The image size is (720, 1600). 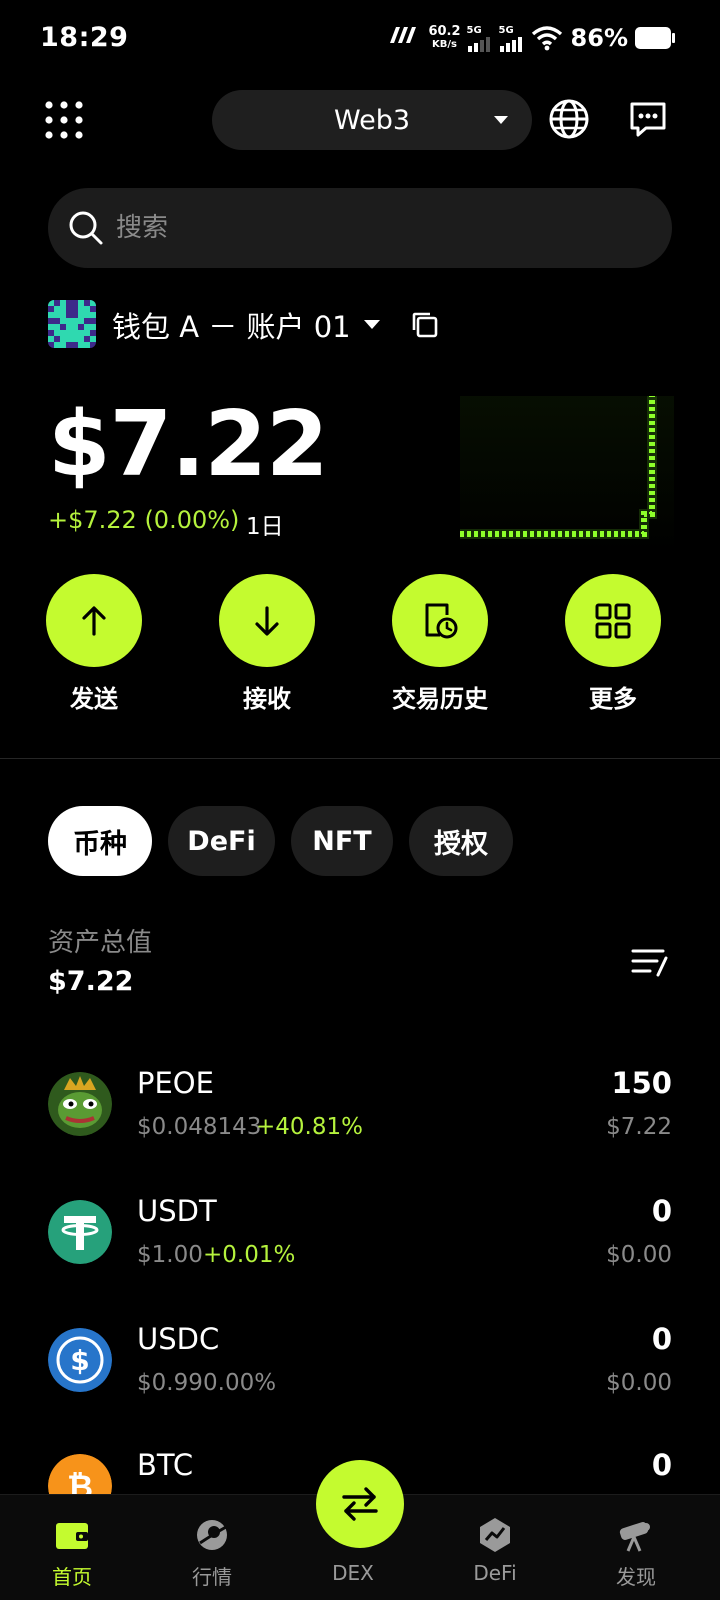 I want to click on nav-label: 首页, so click(x=72, y=1577).